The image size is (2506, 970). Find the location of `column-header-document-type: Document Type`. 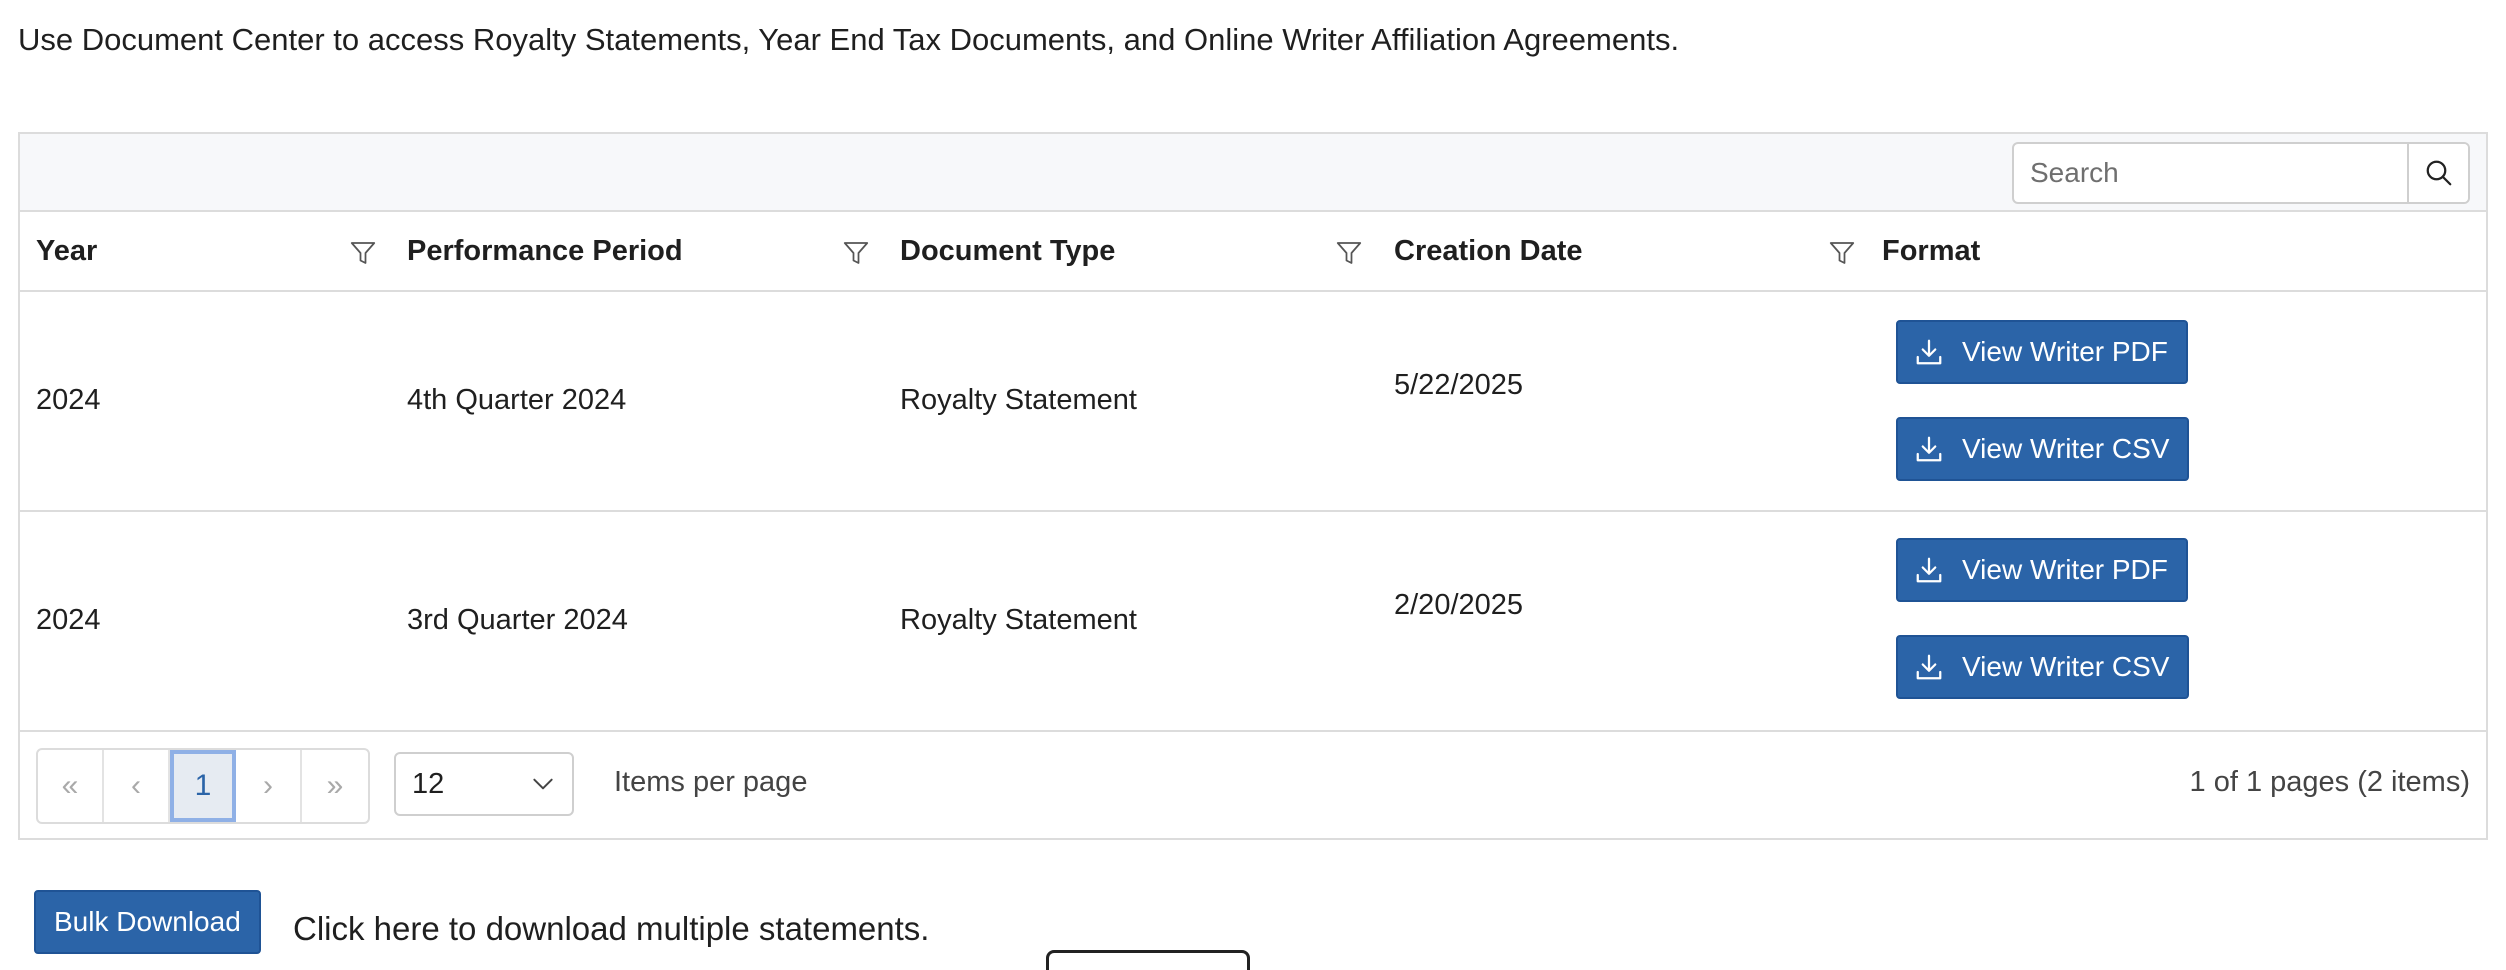

column-header-document-type: Document Type is located at coordinates (1007, 251).